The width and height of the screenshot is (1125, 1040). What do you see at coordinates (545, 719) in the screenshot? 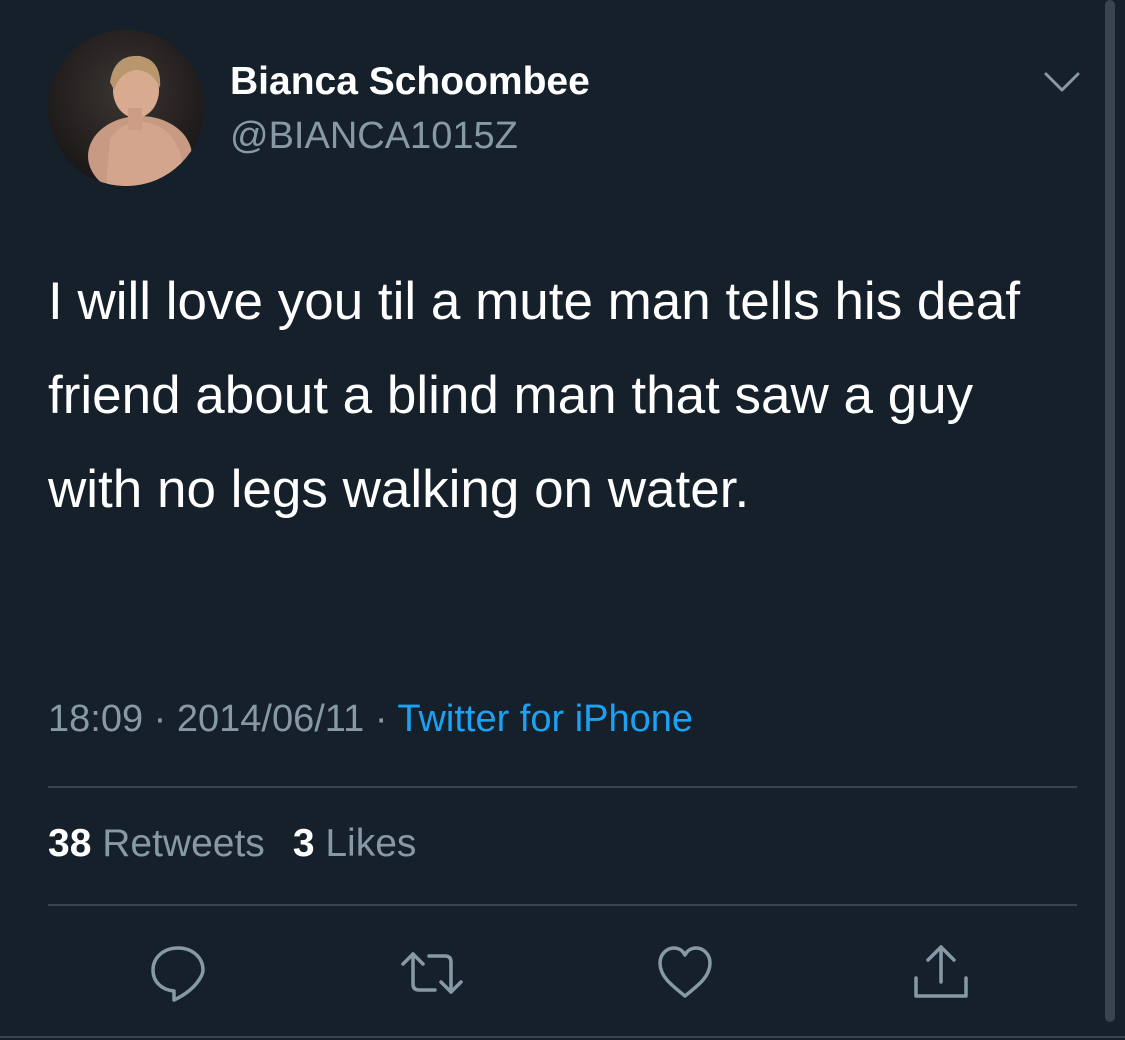
I see `tweet-source-link: Twitter for iPhone` at bounding box center [545, 719].